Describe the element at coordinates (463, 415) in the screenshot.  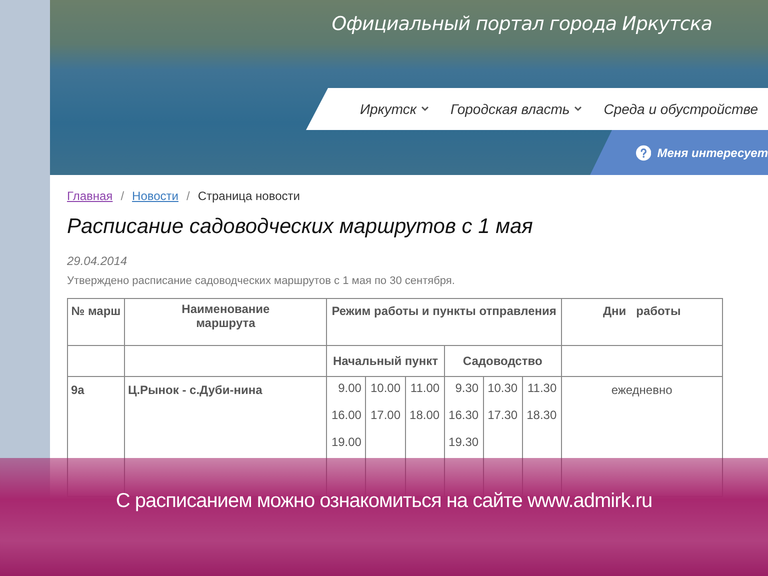
I see `time-text: 16.30` at that location.